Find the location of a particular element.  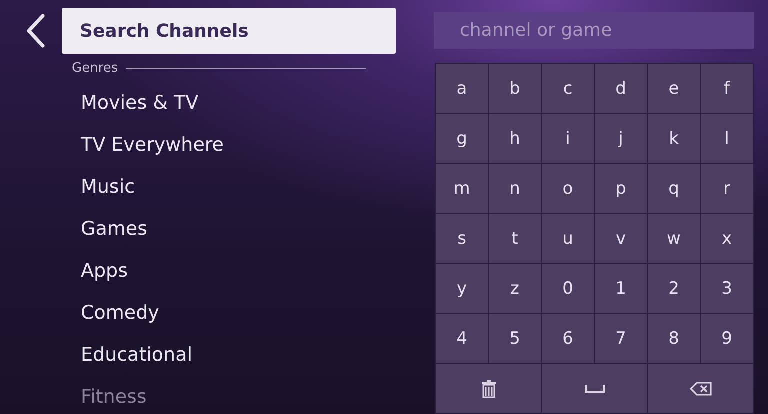

backspace-icon is located at coordinates (701, 389).